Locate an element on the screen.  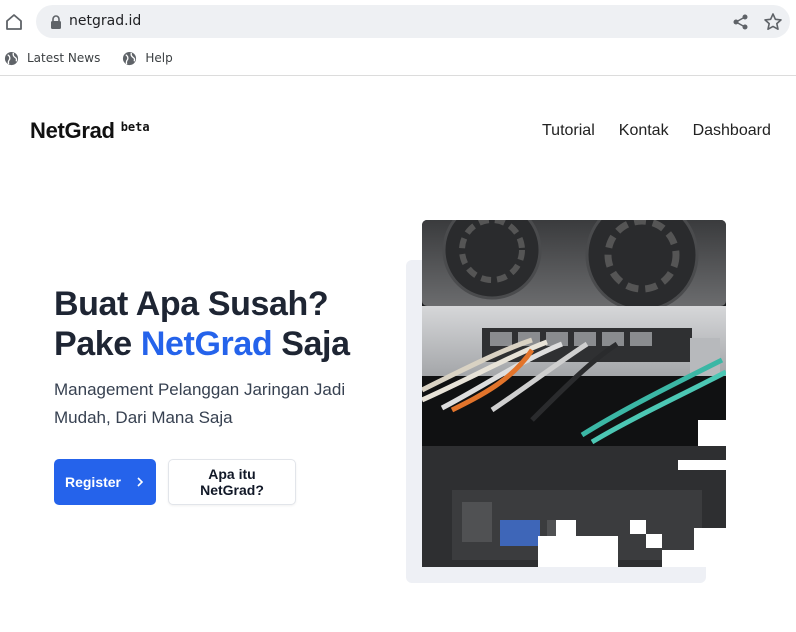
share-icon is located at coordinates (741, 22).